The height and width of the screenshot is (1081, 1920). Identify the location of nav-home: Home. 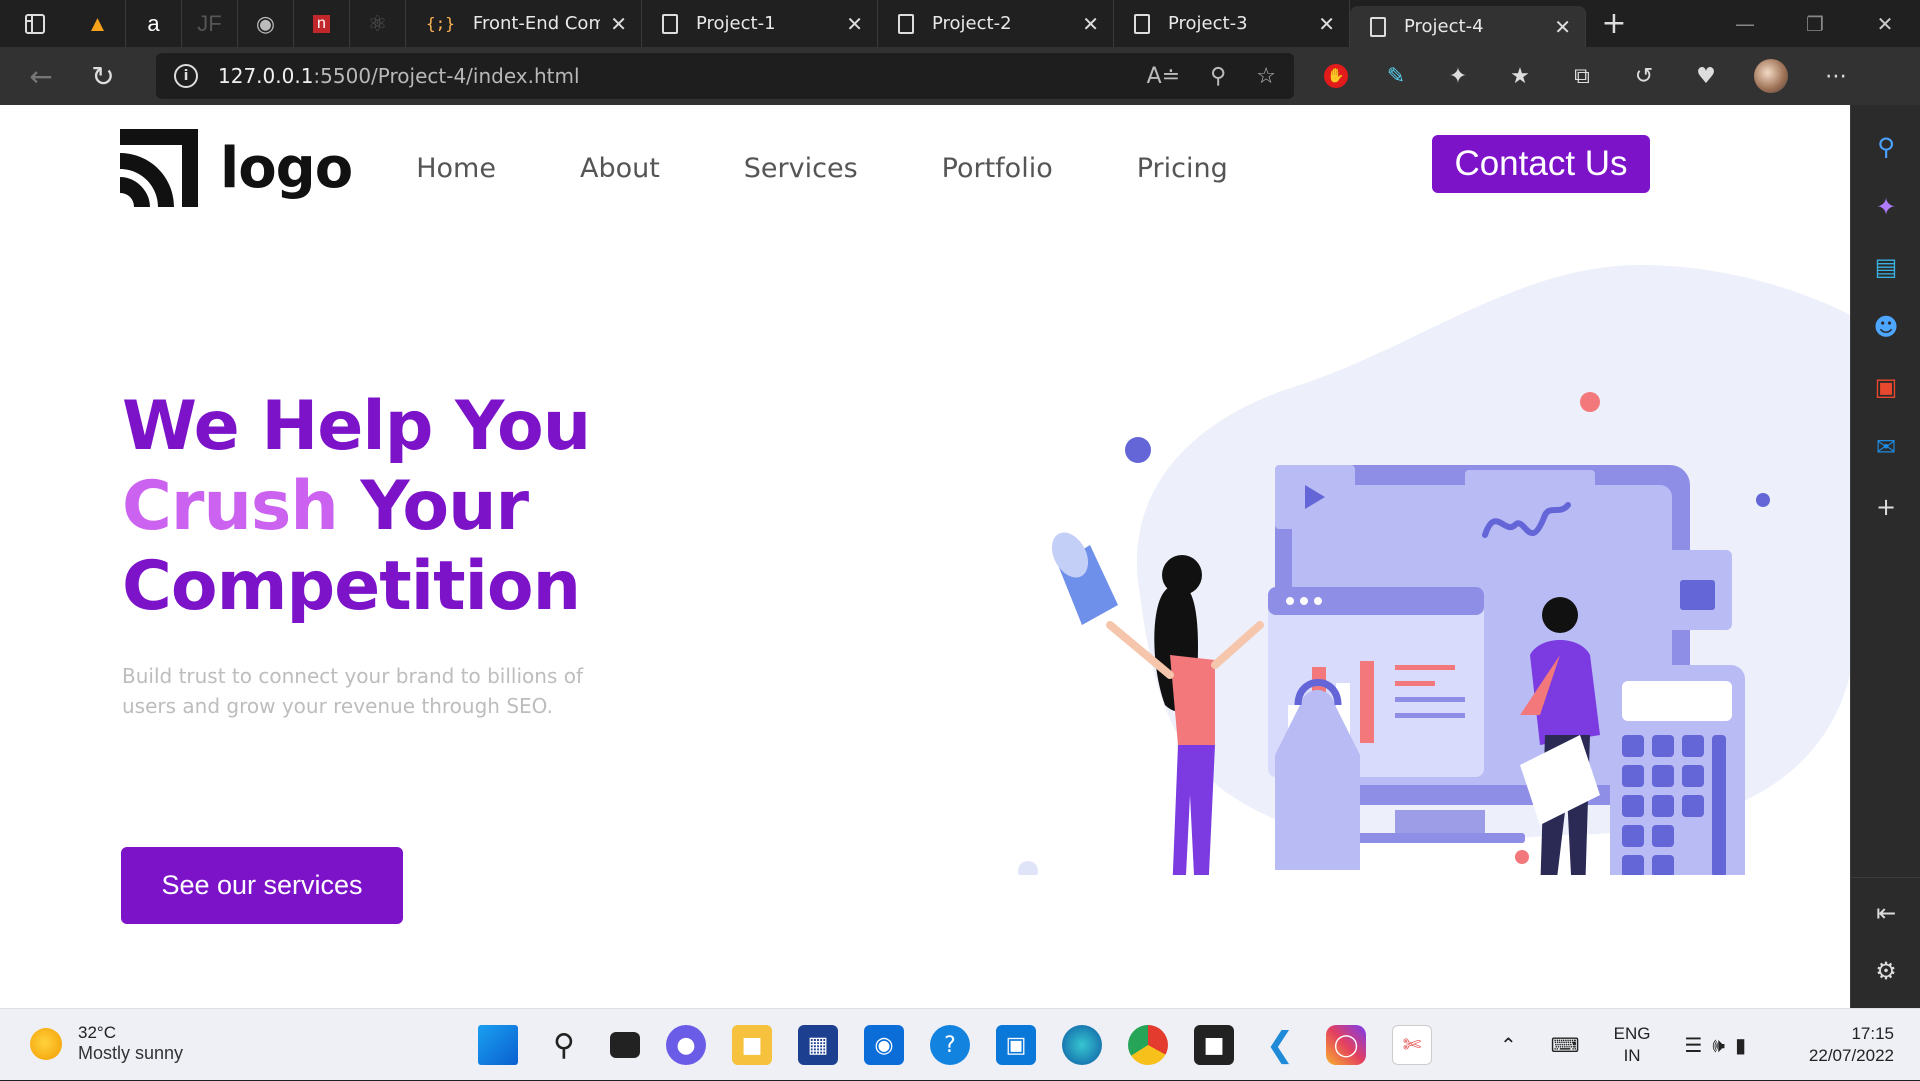
(456, 168).